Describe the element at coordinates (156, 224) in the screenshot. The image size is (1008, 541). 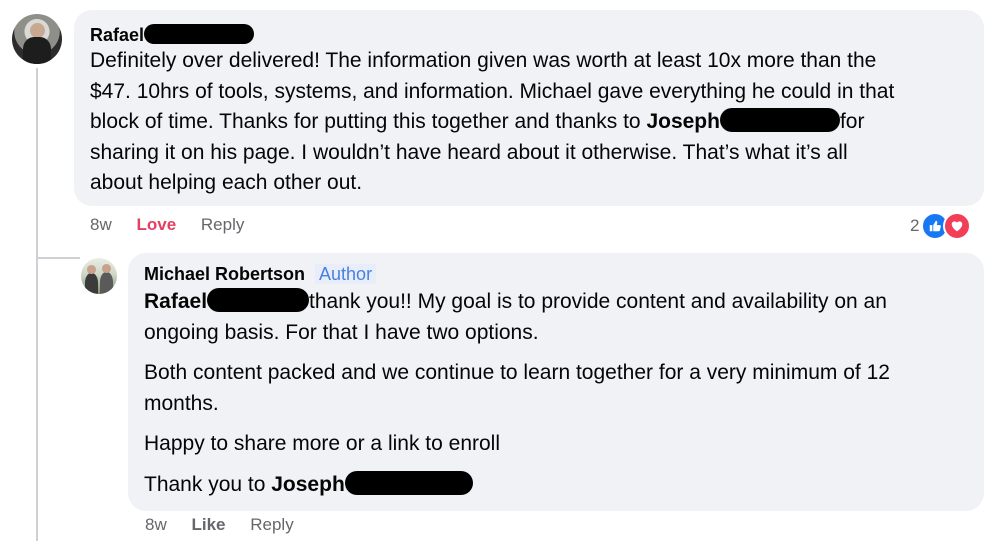
I see `love-reaction-button: Love` at that location.